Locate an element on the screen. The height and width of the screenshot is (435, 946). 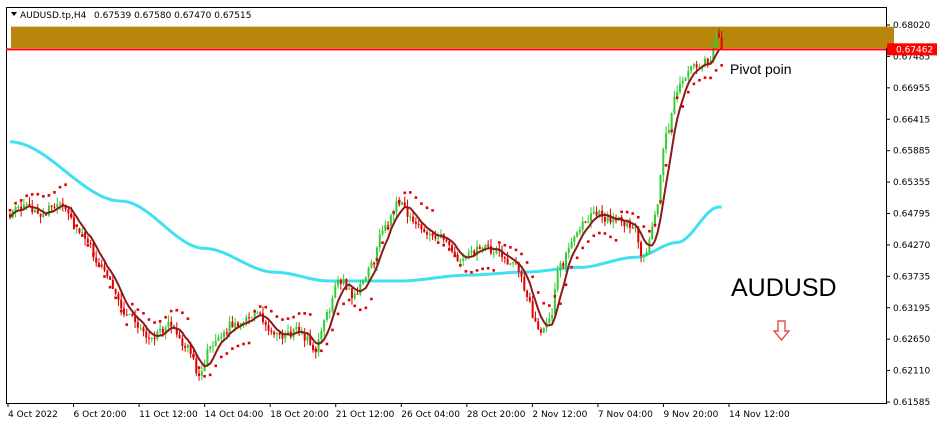
x-tick-label: 7 Nov 04:00 is located at coordinates (625, 415).